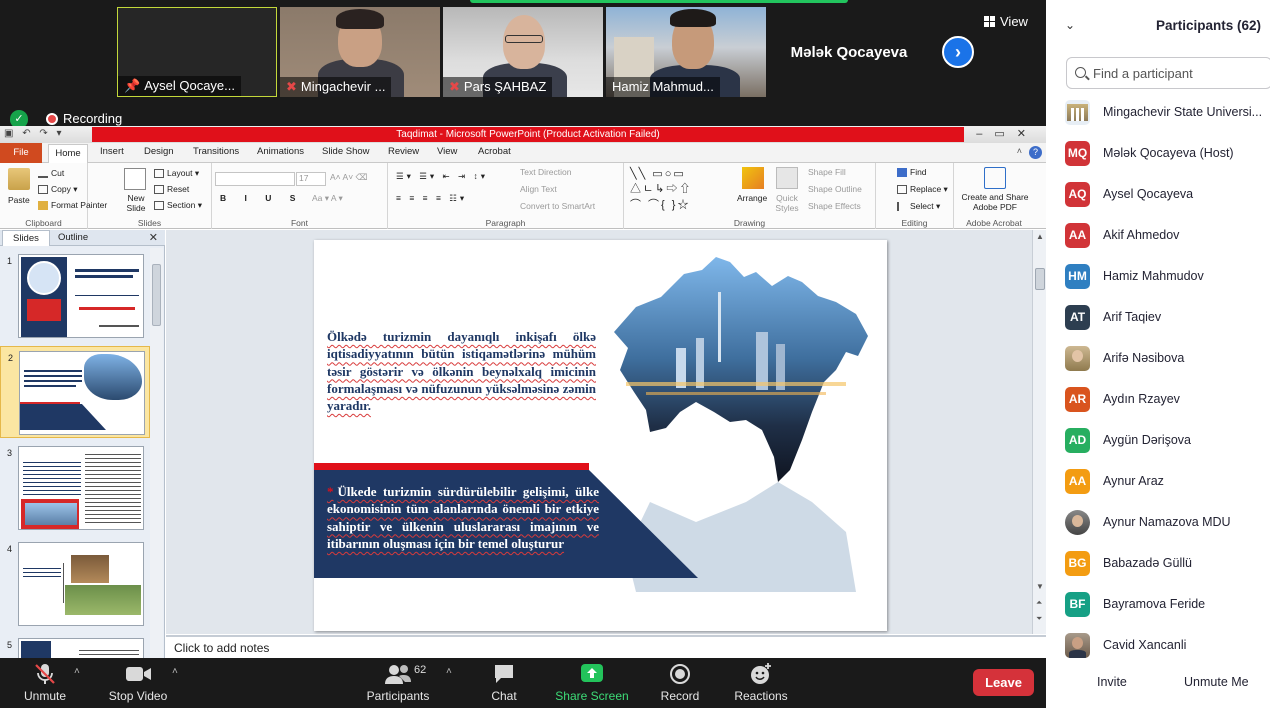  Describe the element at coordinates (75, 296) in the screenshot. I see `slide-thumbnail-1: 1` at that location.